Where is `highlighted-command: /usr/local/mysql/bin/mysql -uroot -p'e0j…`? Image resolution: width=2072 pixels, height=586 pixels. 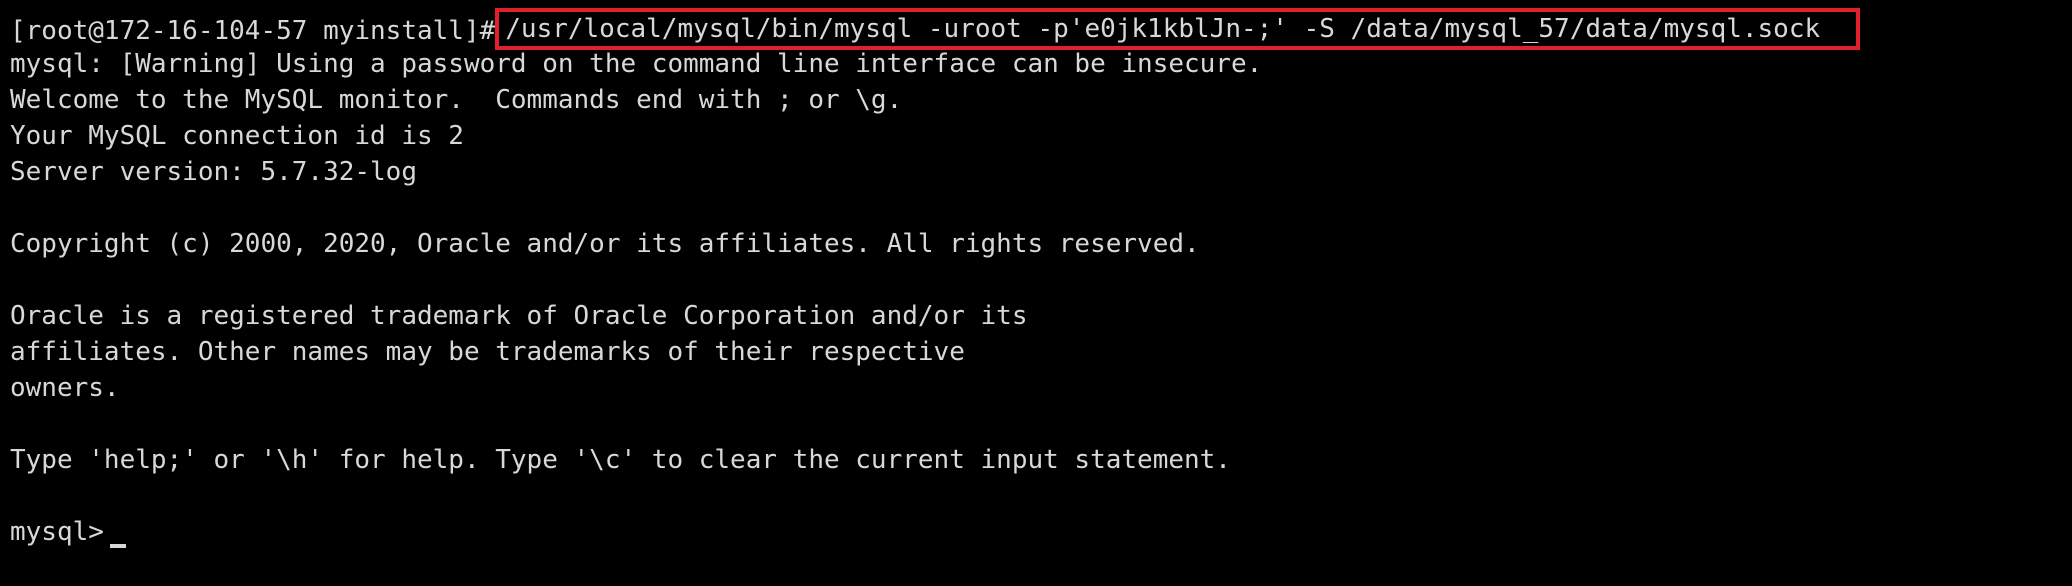 highlighted-command: /usr/local/mysql/bin/mysql -uroot -p'e0j… is located at coordinates (1178, 29).